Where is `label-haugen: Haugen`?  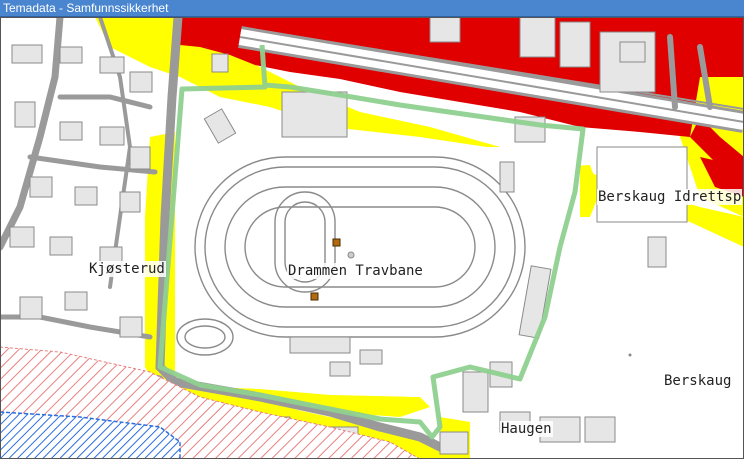
label-haugen: Haugen is located at coordinates (526, 429).